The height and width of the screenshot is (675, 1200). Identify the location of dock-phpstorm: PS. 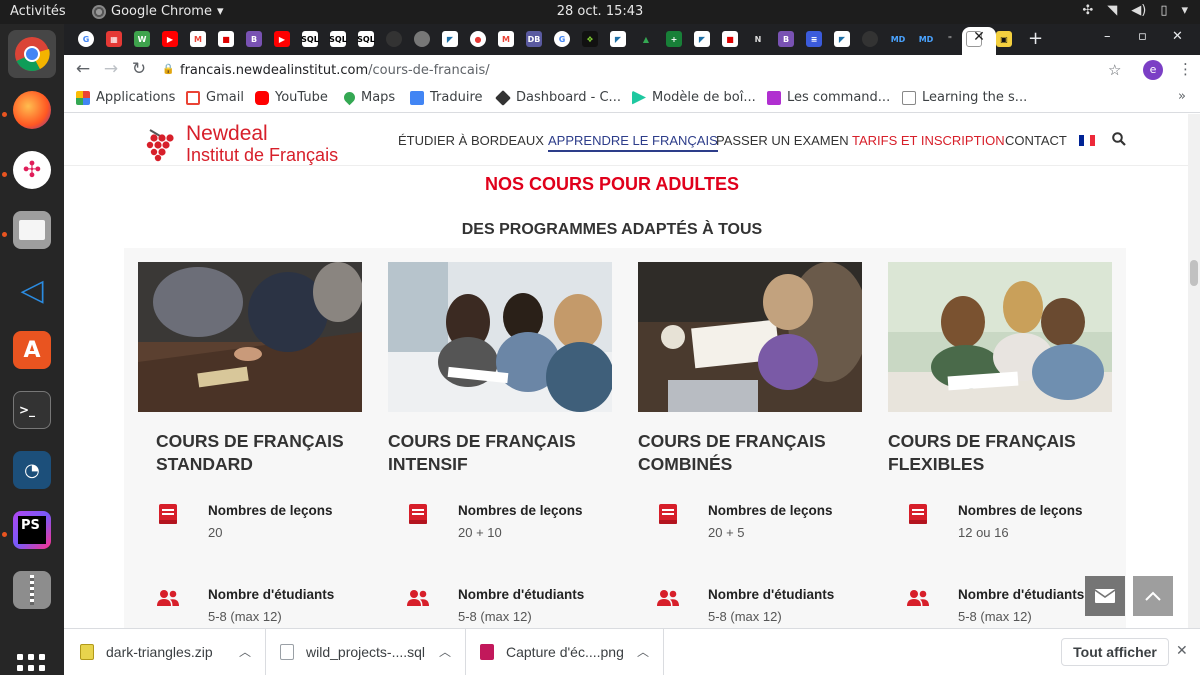
(32, 530).